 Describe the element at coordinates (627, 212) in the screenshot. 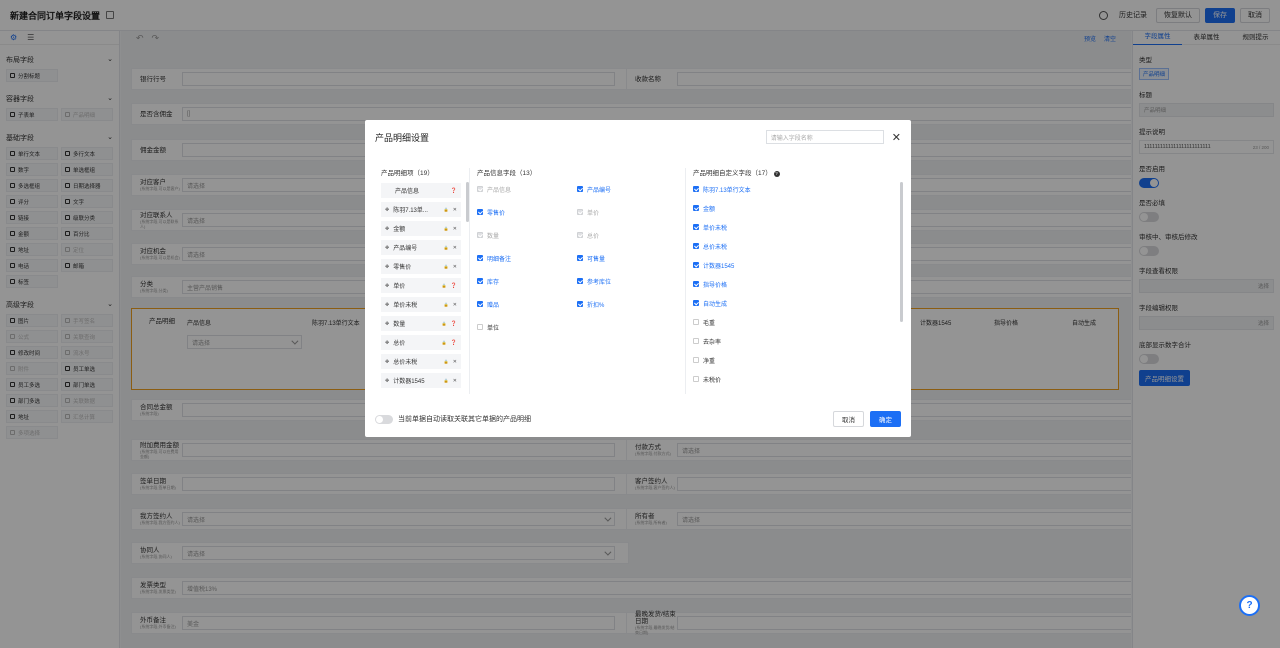

I see `field-checkbox: 单价` at that location.